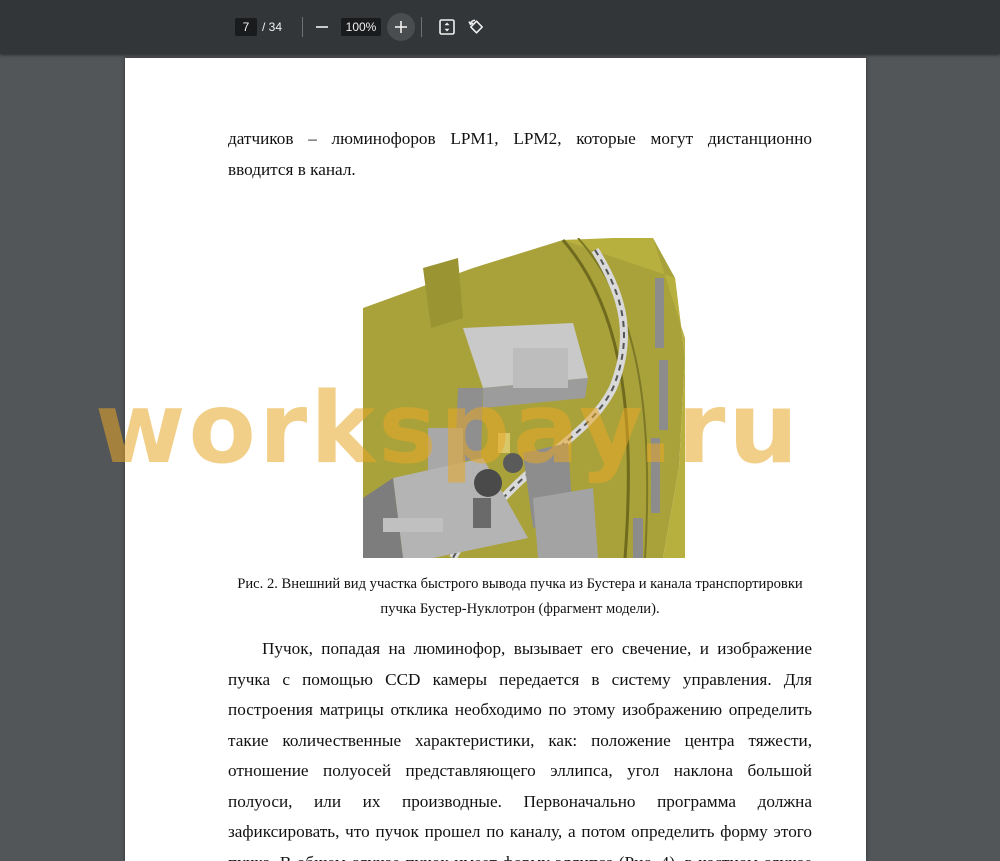 This screenshot has width=1000, height=861. Describe the element at coordinates (246, 27) in the screenshot. I see `page-number-input: 7` at that location.